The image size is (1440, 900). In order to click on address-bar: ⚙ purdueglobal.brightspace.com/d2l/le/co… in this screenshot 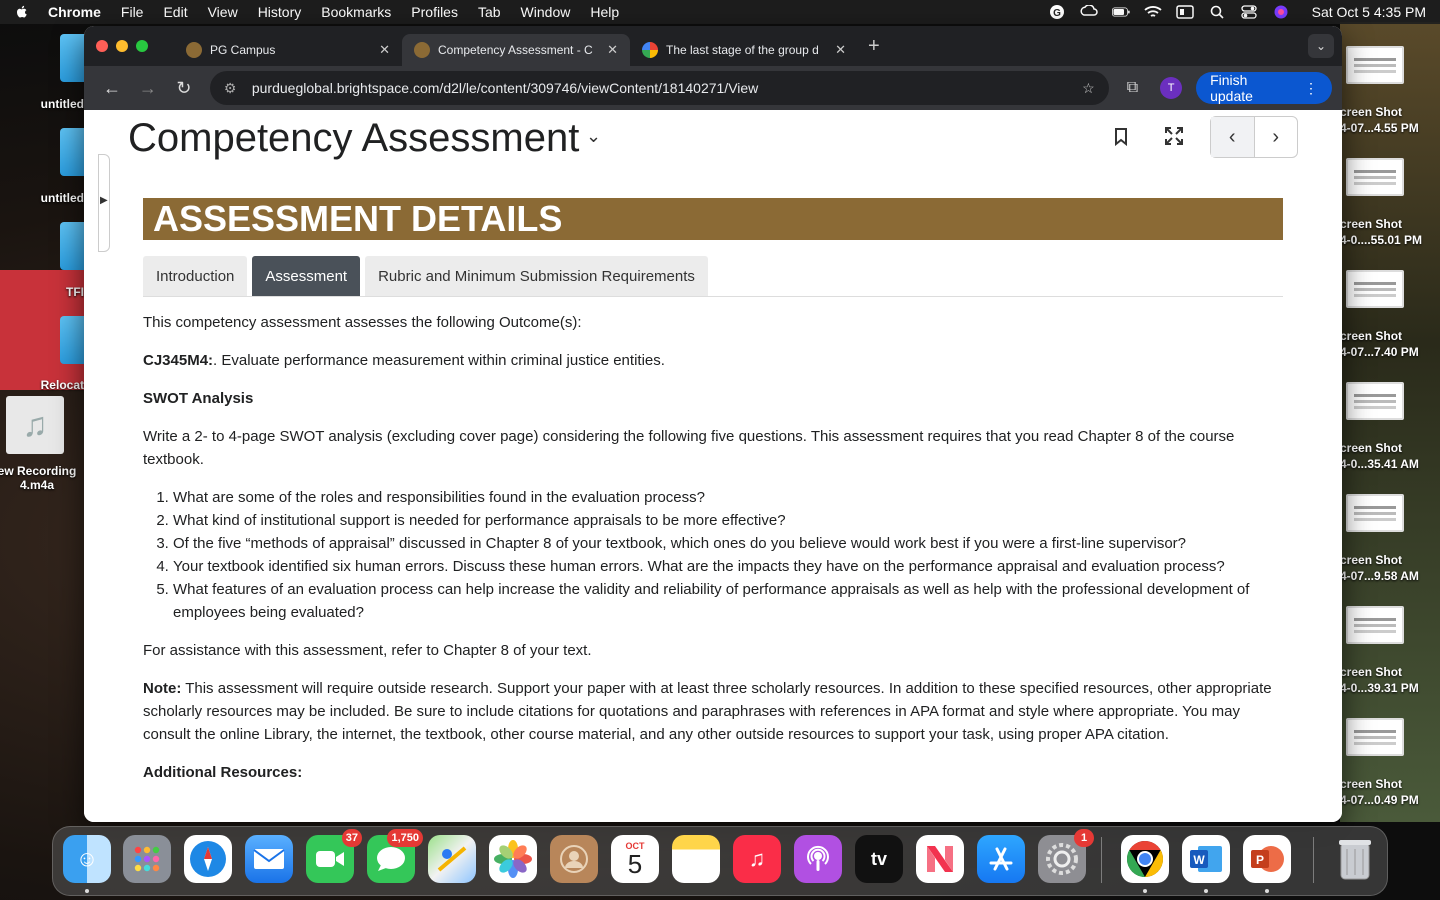, I will do `click(659, 88)`.